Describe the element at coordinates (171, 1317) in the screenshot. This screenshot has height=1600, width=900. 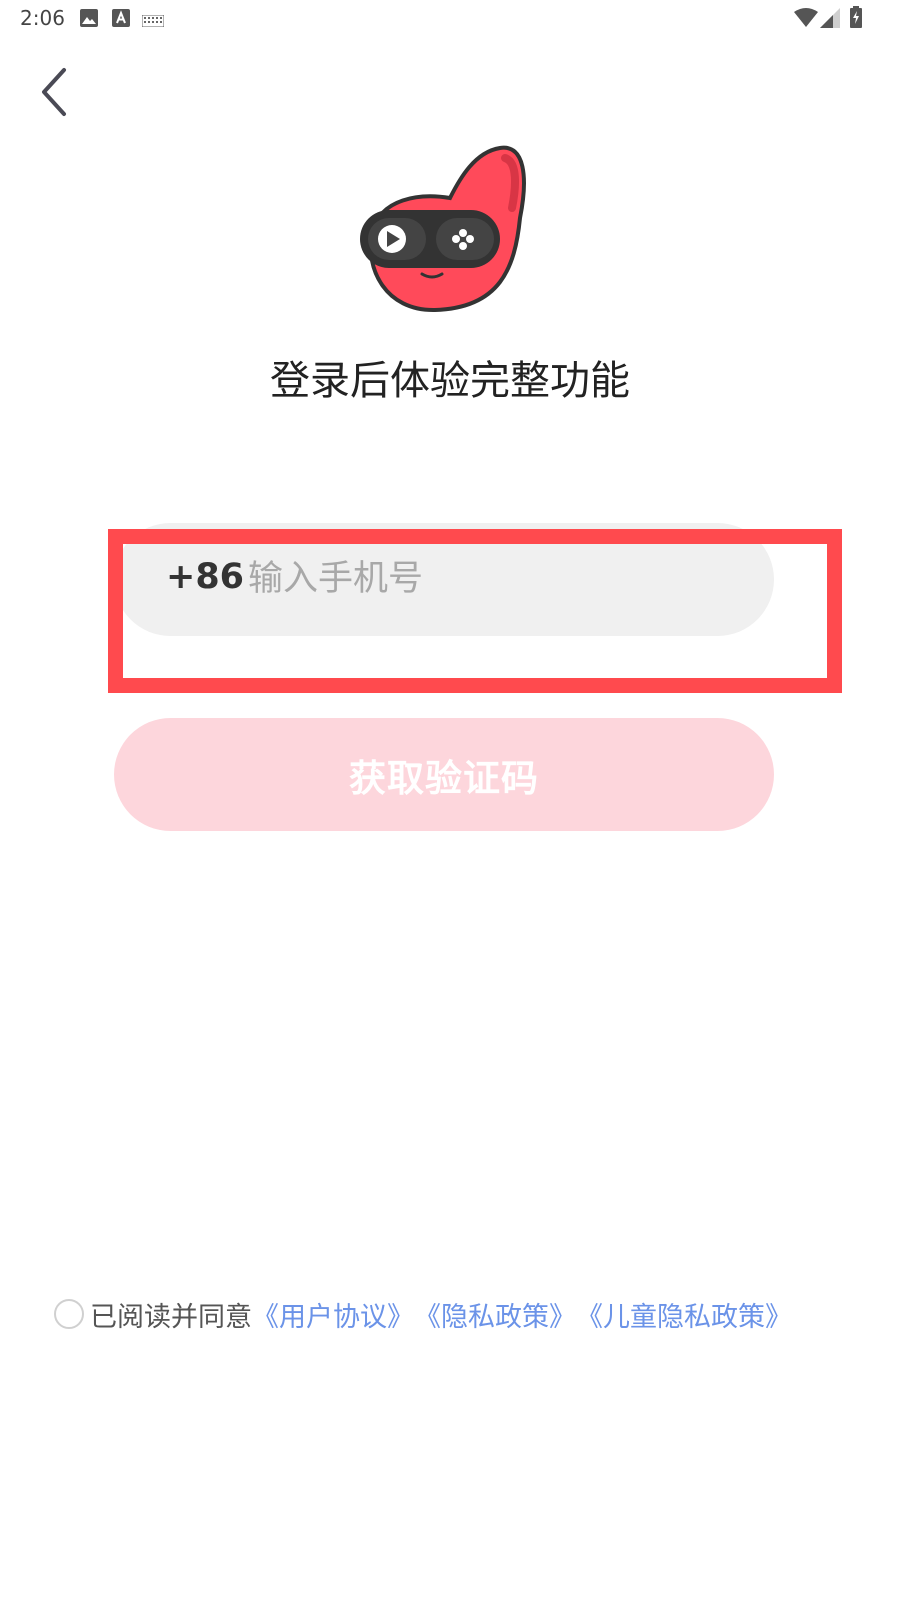
I see `agreement-prefix: 已阅读并同意` at that location.